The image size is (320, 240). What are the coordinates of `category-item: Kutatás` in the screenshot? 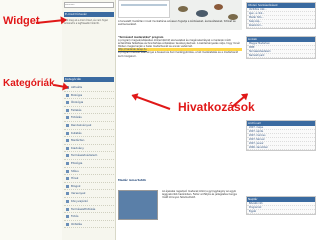 It's located at (89, 134).